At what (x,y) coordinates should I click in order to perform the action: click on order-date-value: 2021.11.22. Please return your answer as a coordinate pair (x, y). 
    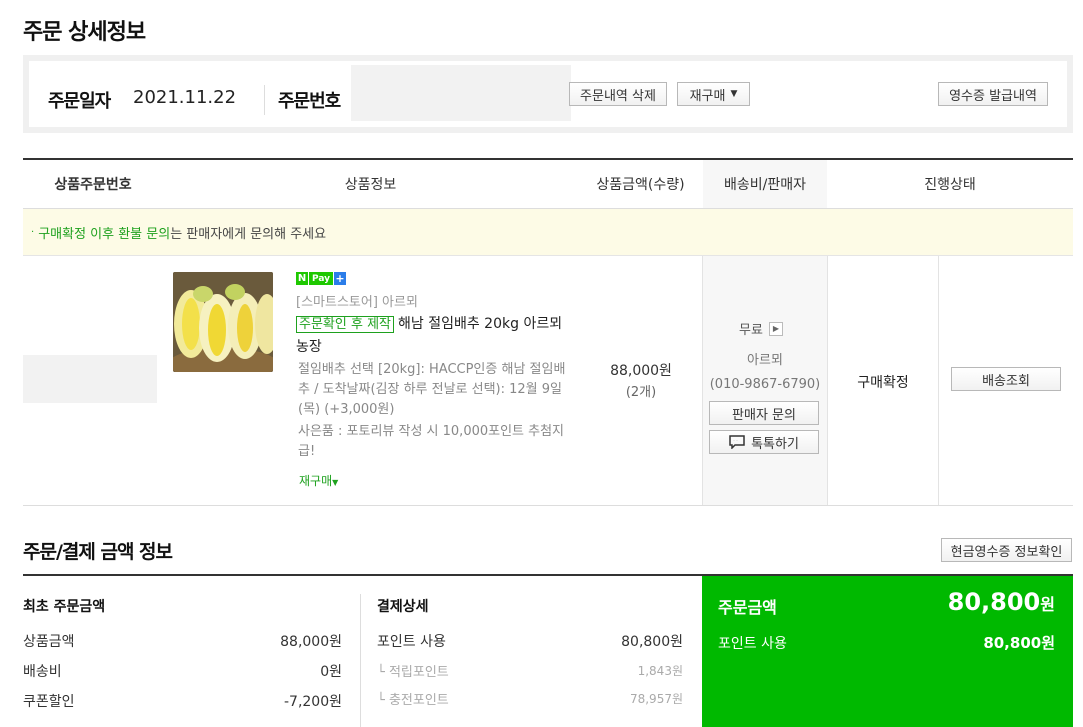
    Looking at the image, I should click on (185, 97).